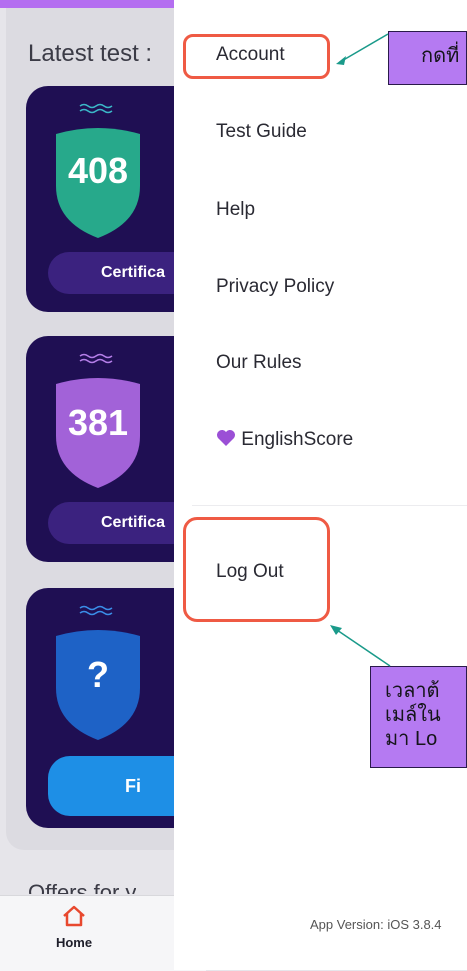  What do you see at coordinates (261, 132) in the screenshot?
I see `menu-item-test-guide: Test Guide` at bounding box center [261, 132].